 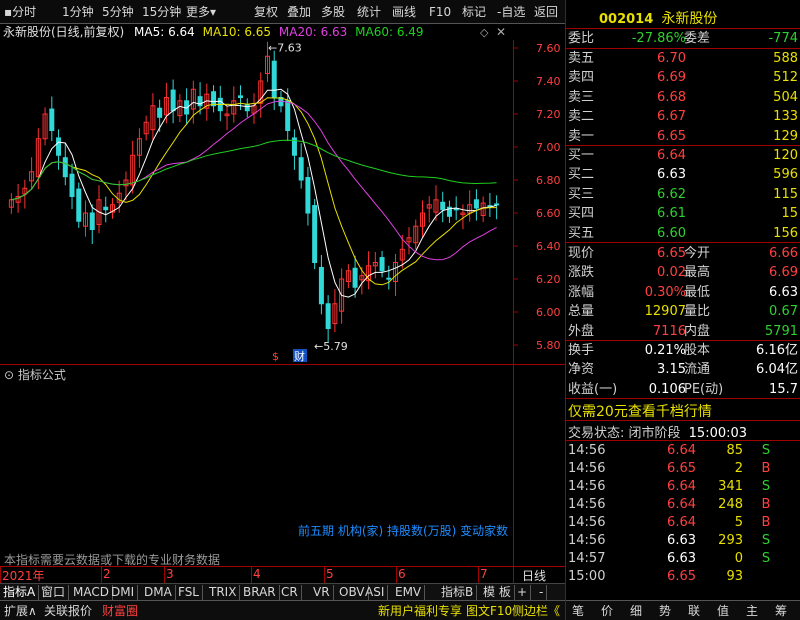 What do you see at coordinates (0, 575) in the screenshot?
I see `x-tick` at bounding box center [0, 575].